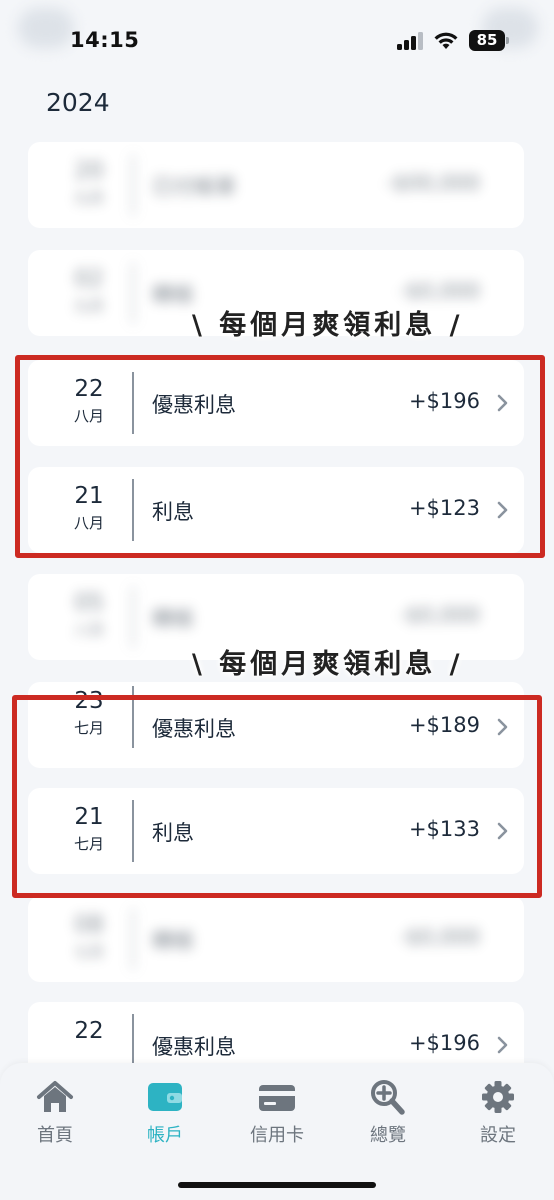  I want to click on home-indicator, so click(277, 1185).